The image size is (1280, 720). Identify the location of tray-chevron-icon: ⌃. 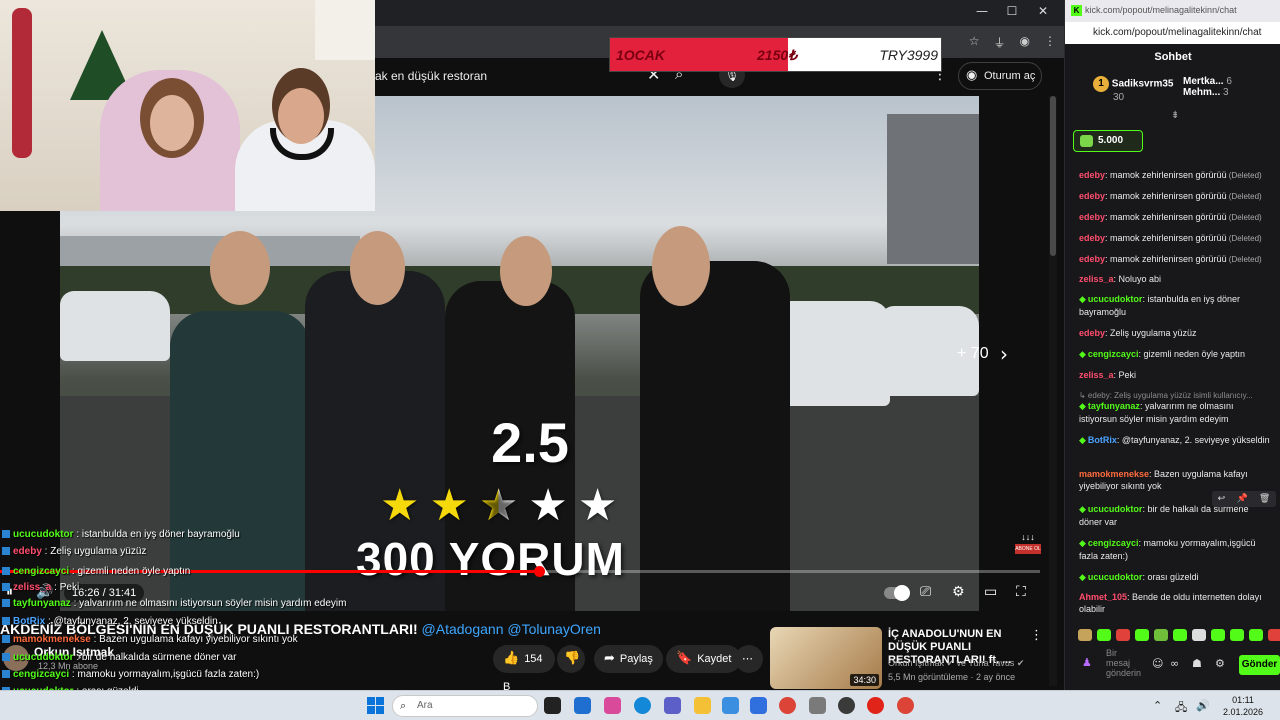
(1157, 705).